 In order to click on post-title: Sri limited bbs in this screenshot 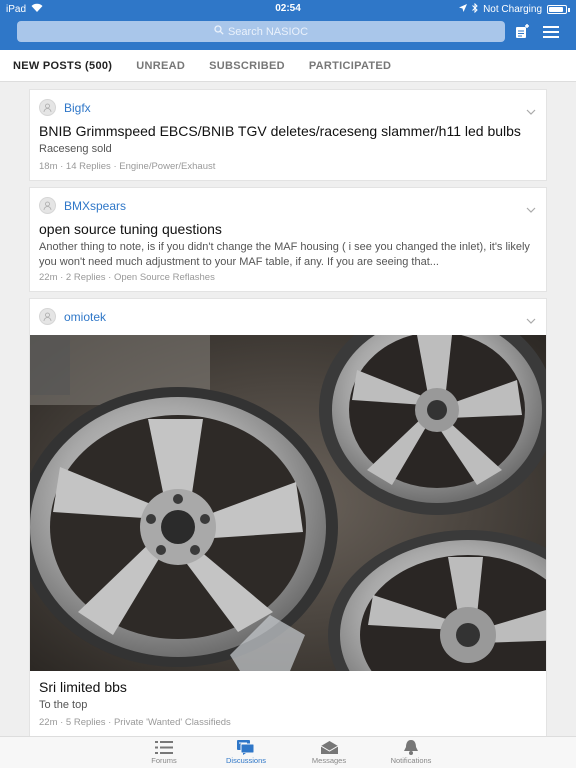, I will do `click(83, 687)`.